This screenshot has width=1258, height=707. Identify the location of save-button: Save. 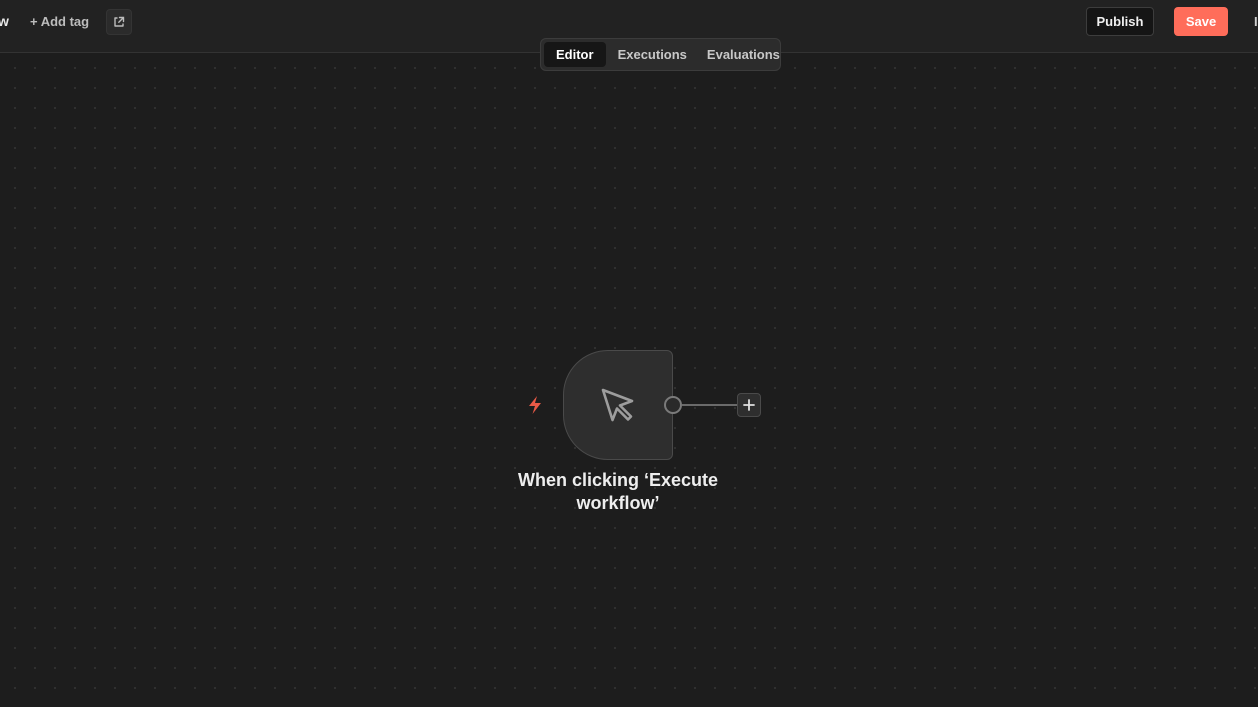
(1201, 21).